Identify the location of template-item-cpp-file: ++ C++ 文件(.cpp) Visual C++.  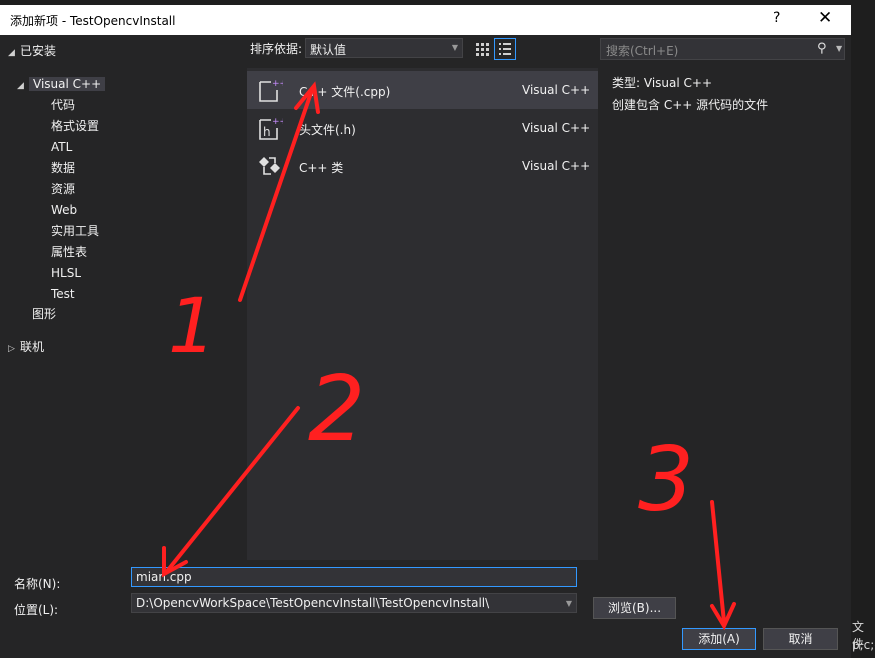
(422, 90).